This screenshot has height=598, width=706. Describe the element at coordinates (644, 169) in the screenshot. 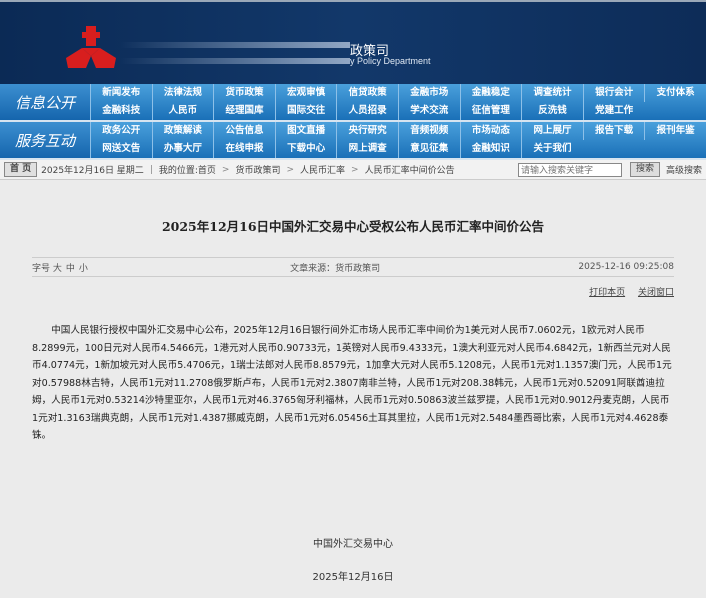

I see `search-button: 搜索` at that location.